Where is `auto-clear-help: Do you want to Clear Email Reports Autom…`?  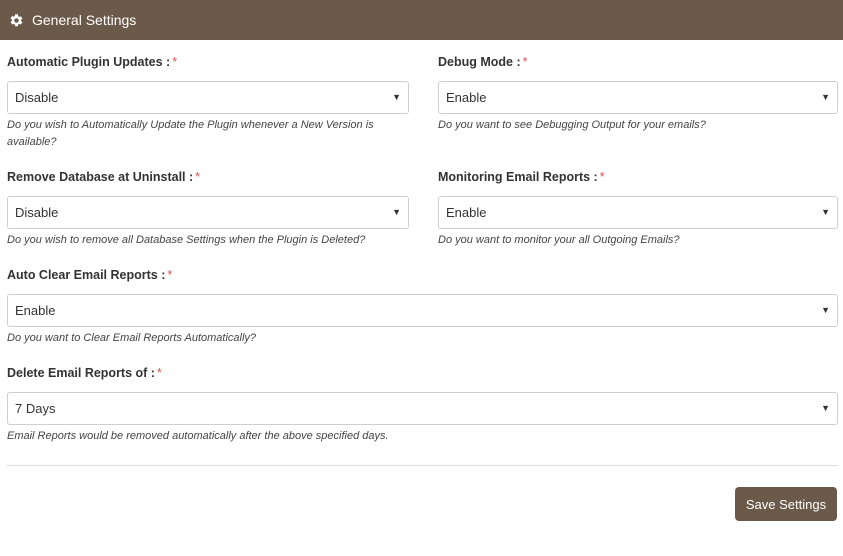
auto-clear-help: Do you want to Clear Email Reports Autom… is located at coordinates (132, 338).